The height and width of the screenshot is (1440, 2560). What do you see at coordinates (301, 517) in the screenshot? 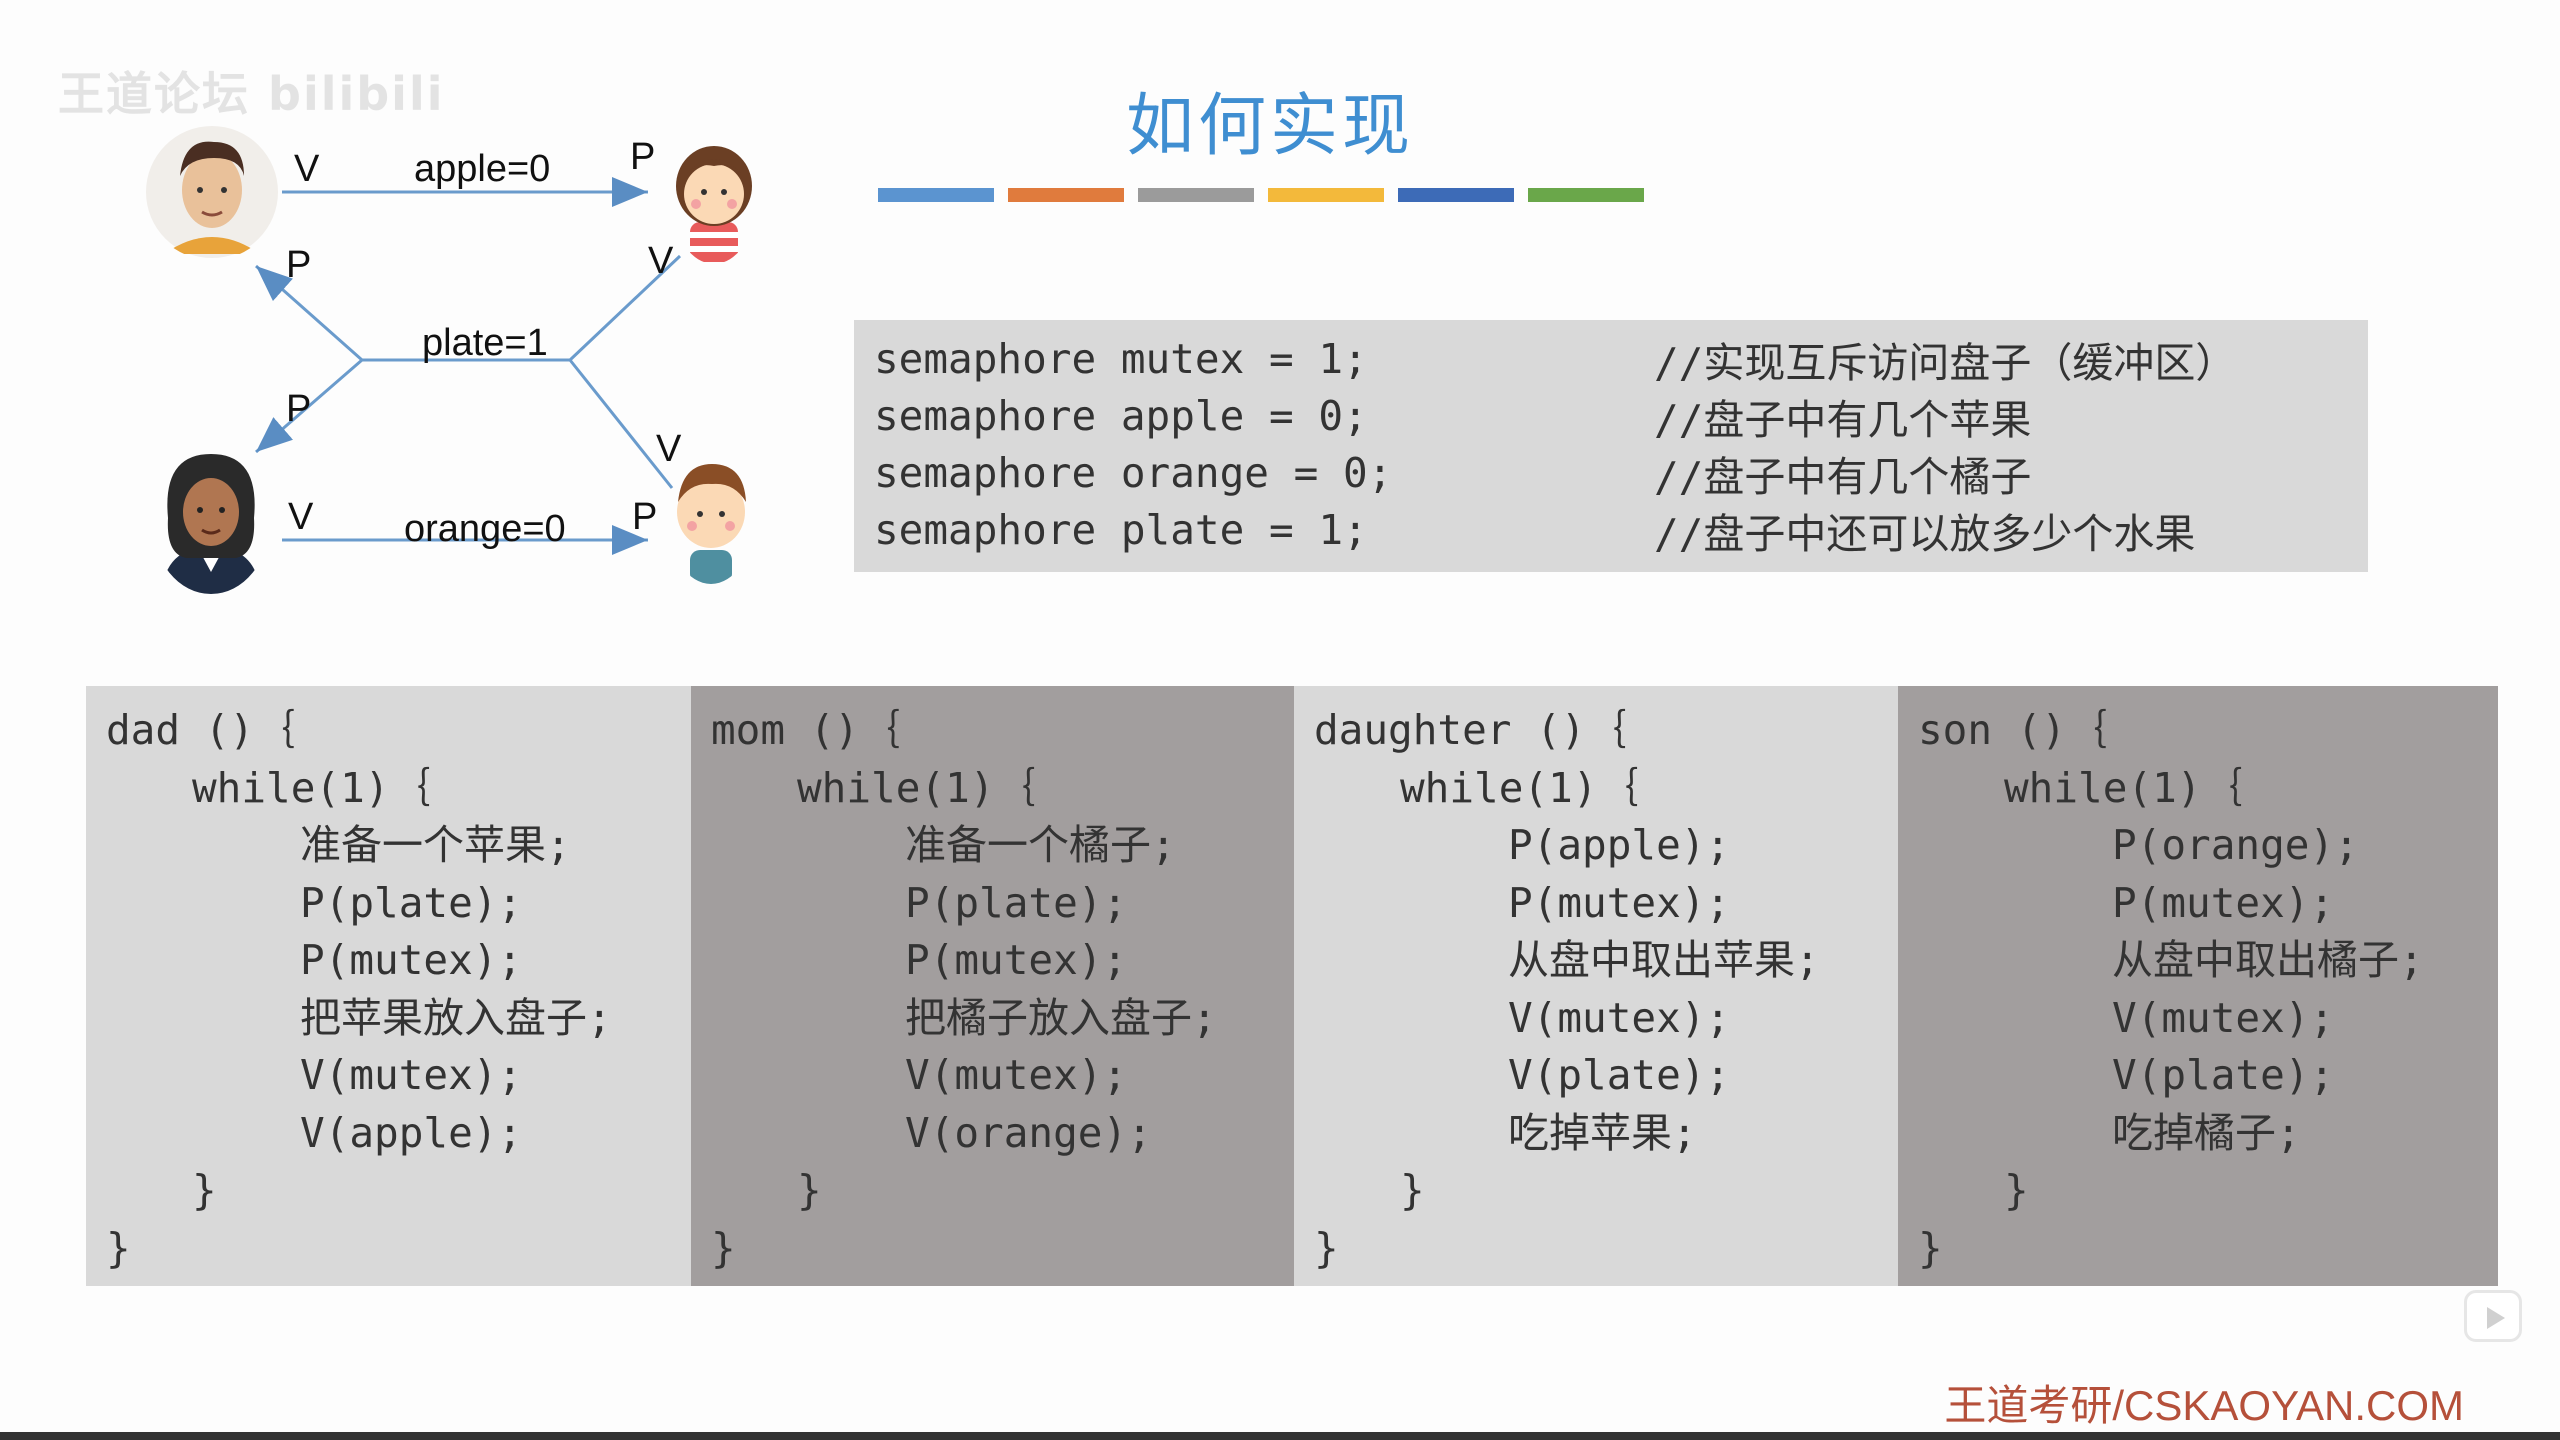
I see `label-v-mom: V` at bounding box center [301, 517].